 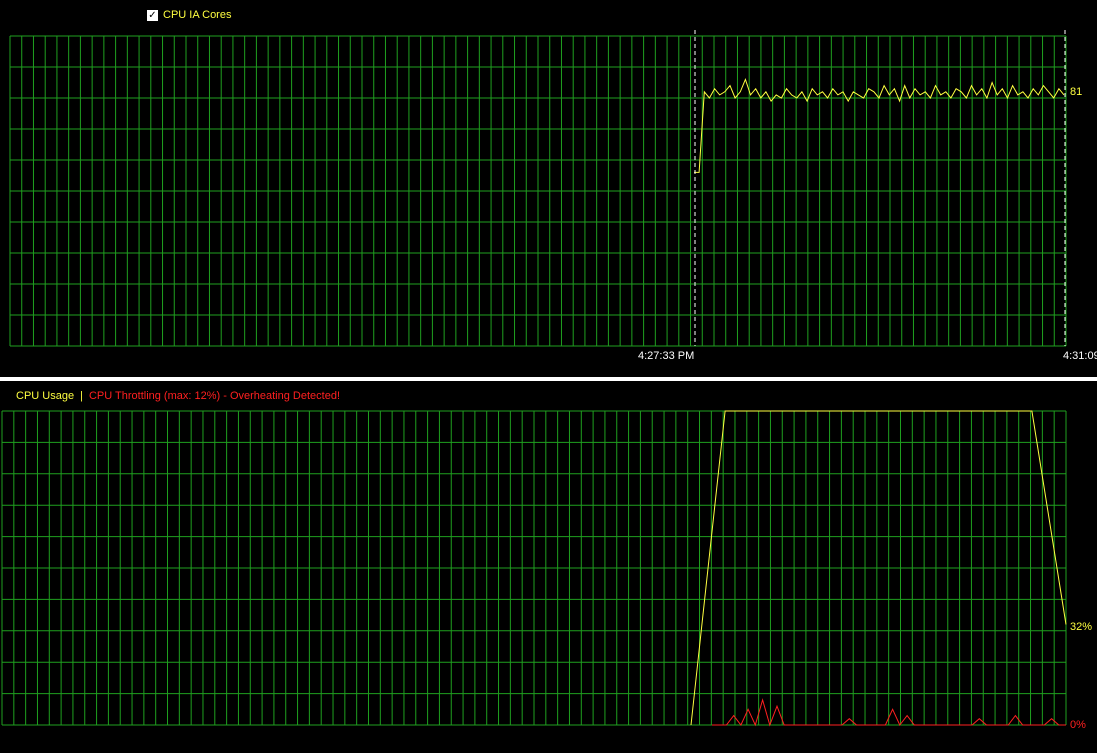 I want to click on cpu-ia-cores-label: CPU IA Cores, so click(x=197, y=15).